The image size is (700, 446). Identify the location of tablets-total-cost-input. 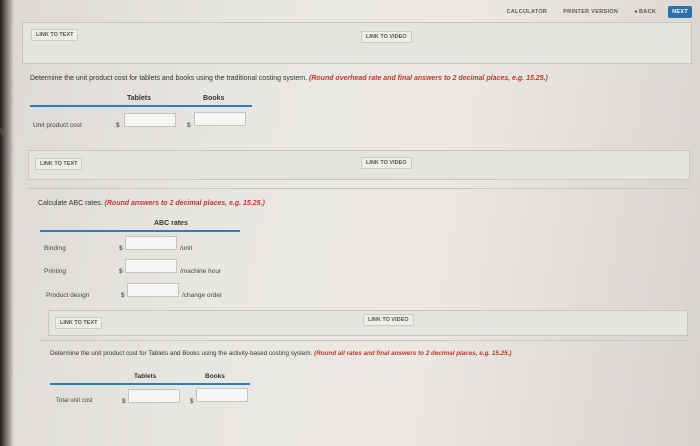
(154, 396).